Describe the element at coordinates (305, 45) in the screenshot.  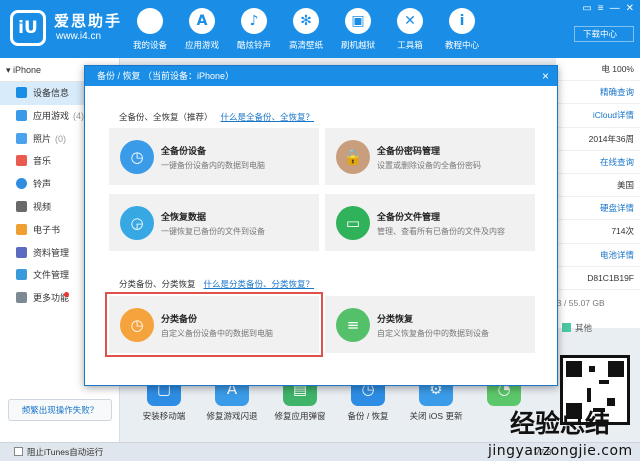
I see `nav-label: 高清壁纸` at that location.